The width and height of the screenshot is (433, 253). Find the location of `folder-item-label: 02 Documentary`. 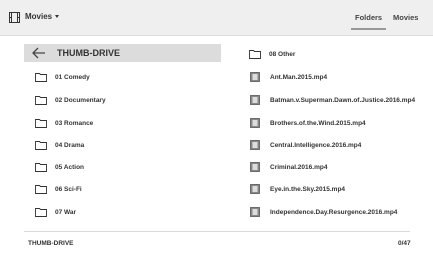

folder-item-label: 02 Documentary is located at coordinates (80, 100).